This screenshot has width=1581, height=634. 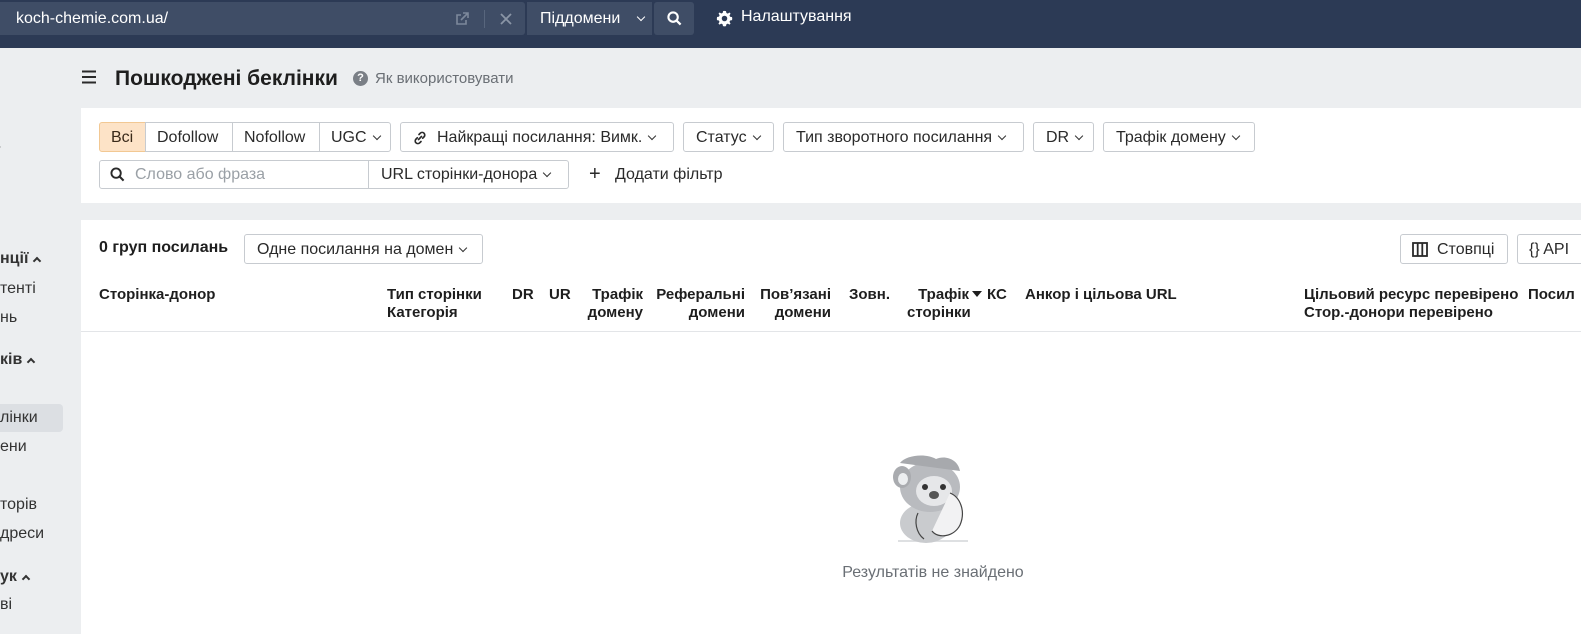 What do you see at coordinates (615, 312) in the screenshot?
I see `col-label: домену` at bounding box center [615, 312].